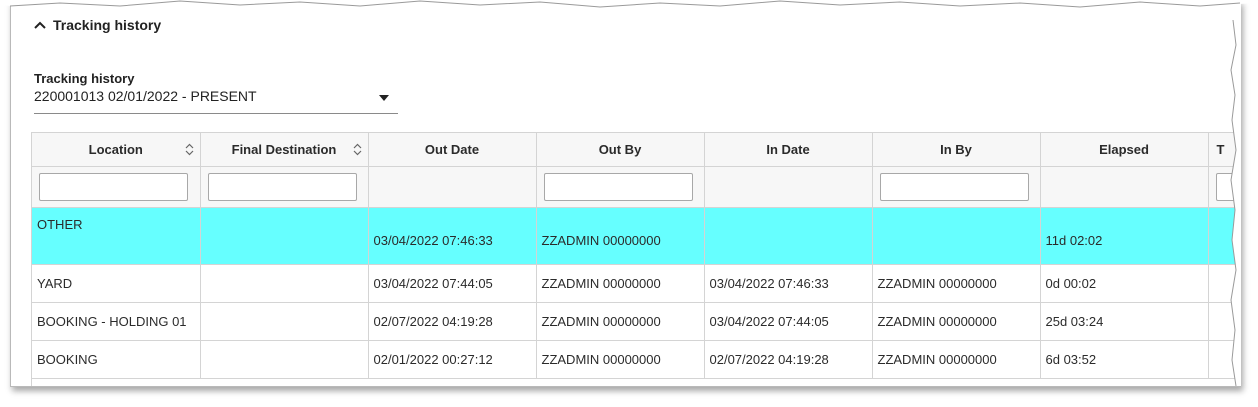  Describe the element at coordinates (788, 321) in the screenshot. I see `cell-in-date: 03/04/2022 07:44:05` at that location.